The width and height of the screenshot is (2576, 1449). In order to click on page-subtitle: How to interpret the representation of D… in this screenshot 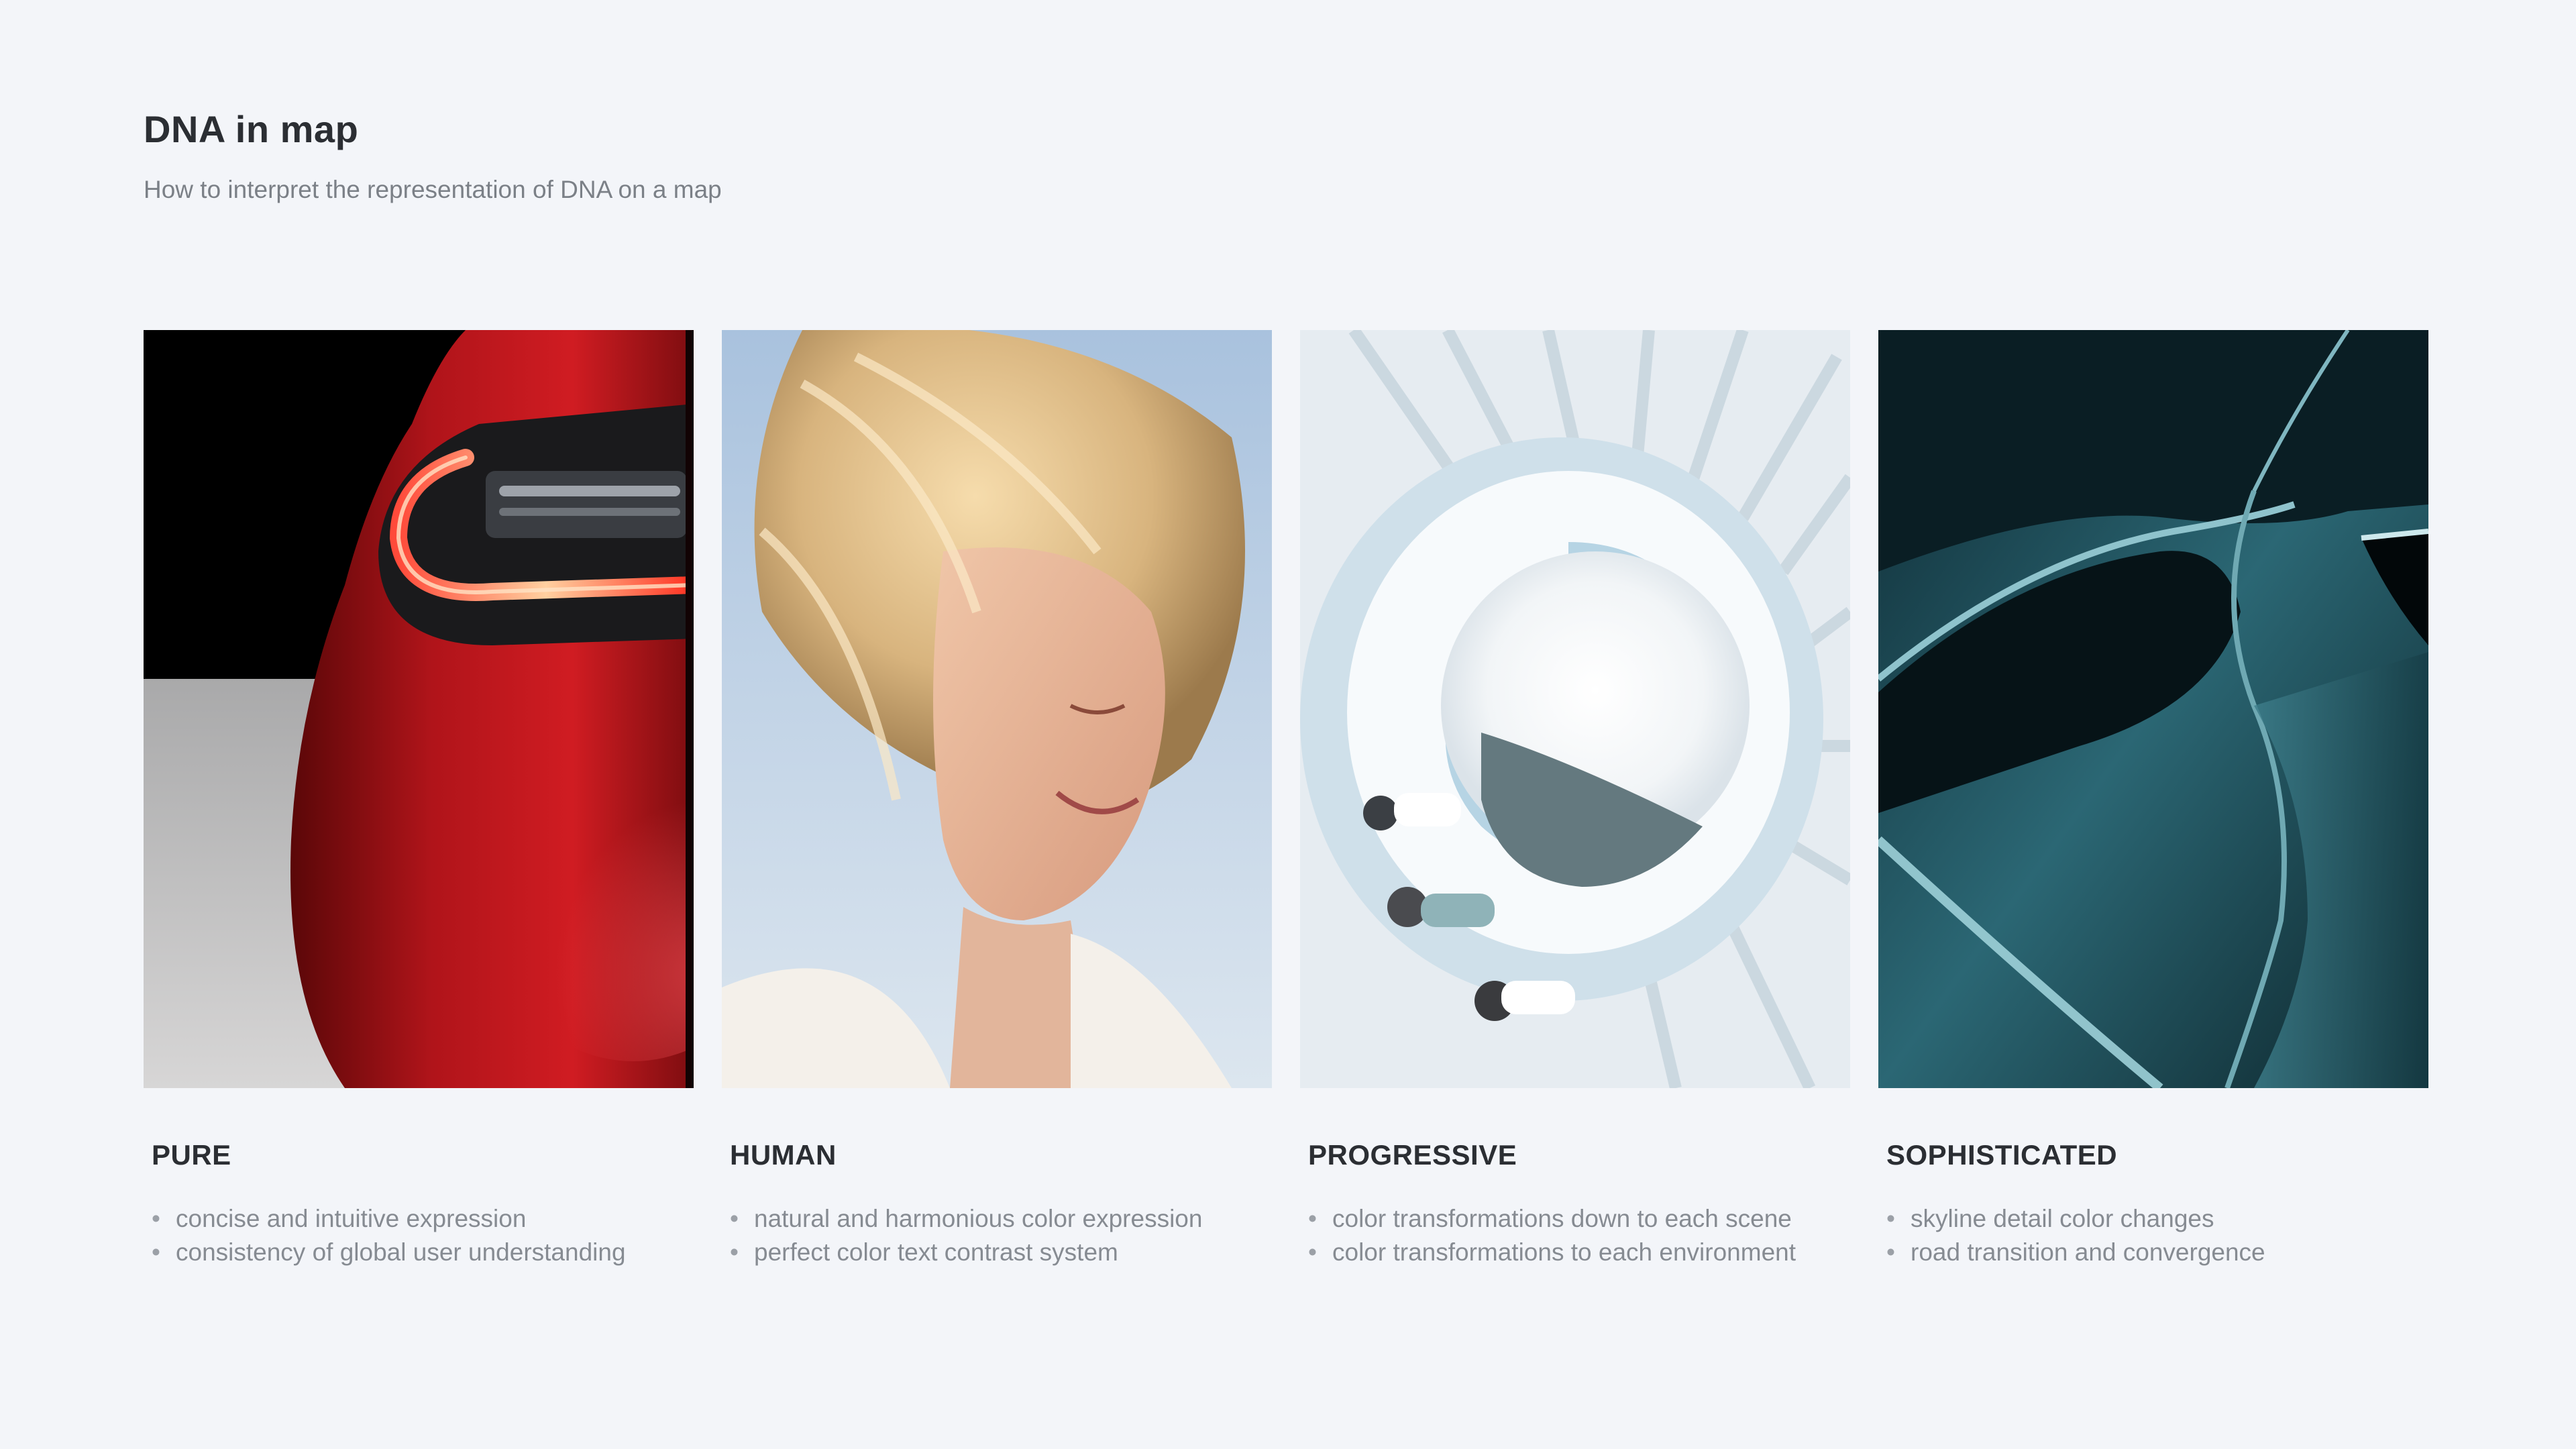, I will do `click(433, 189)`.